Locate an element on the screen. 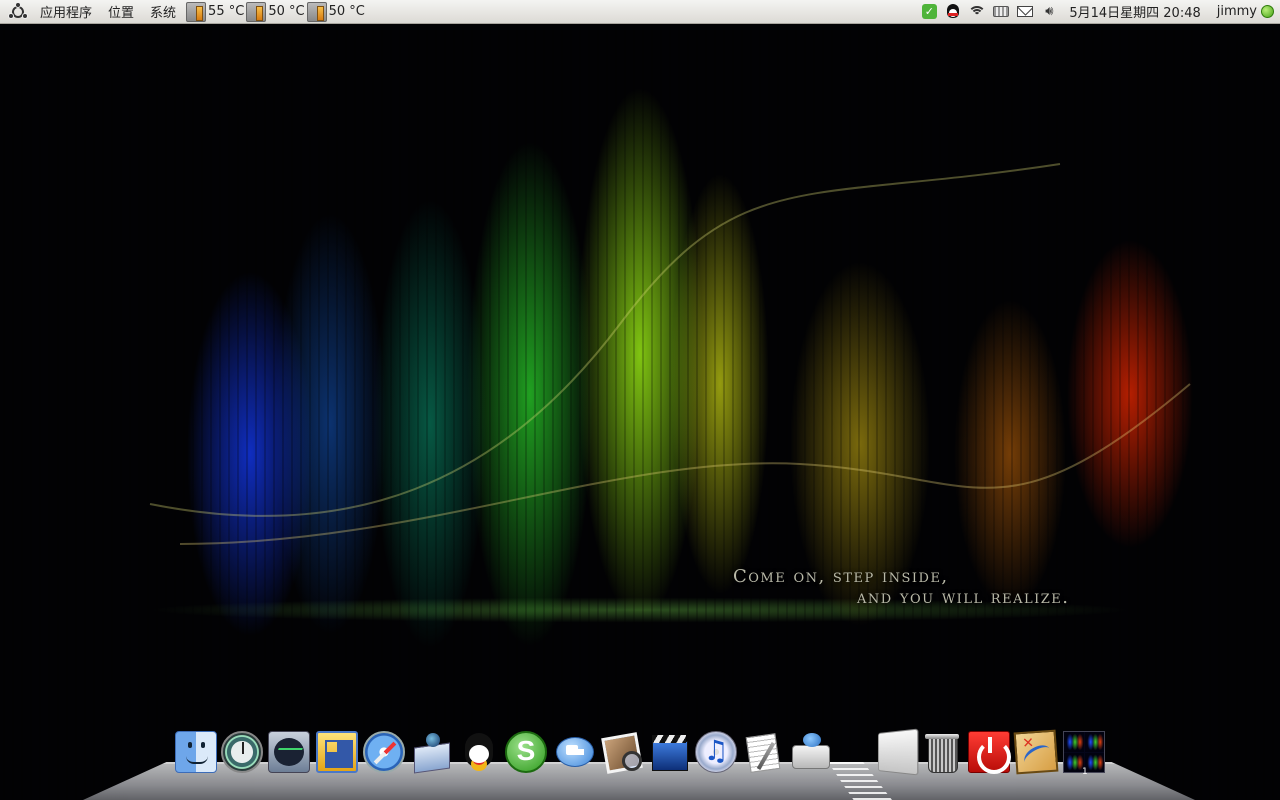  cpu-temp-3: 50 °C is located at coordinates (335, 11).